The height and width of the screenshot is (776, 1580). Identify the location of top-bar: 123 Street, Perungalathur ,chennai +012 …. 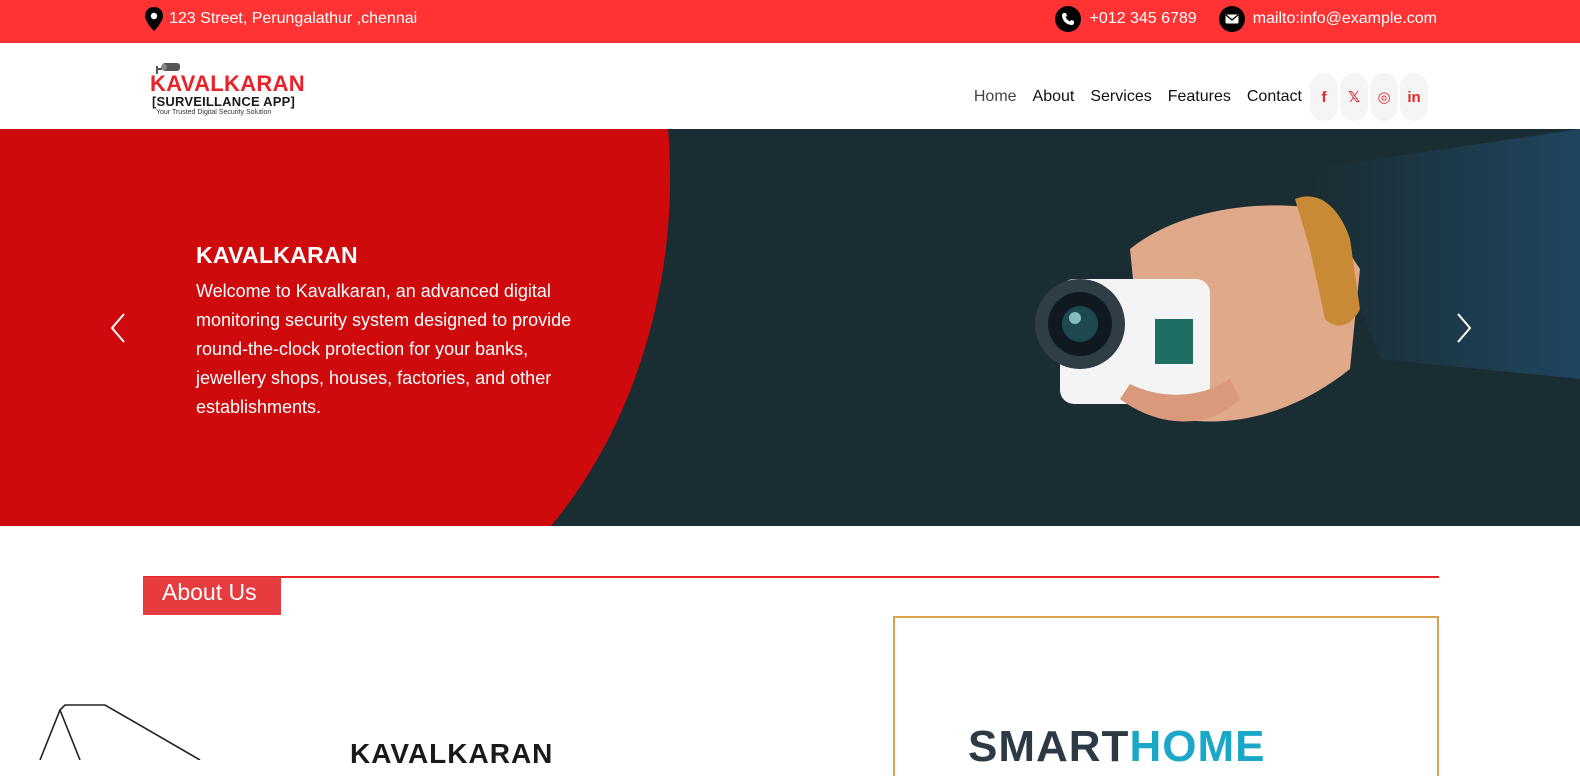
(790, 21).